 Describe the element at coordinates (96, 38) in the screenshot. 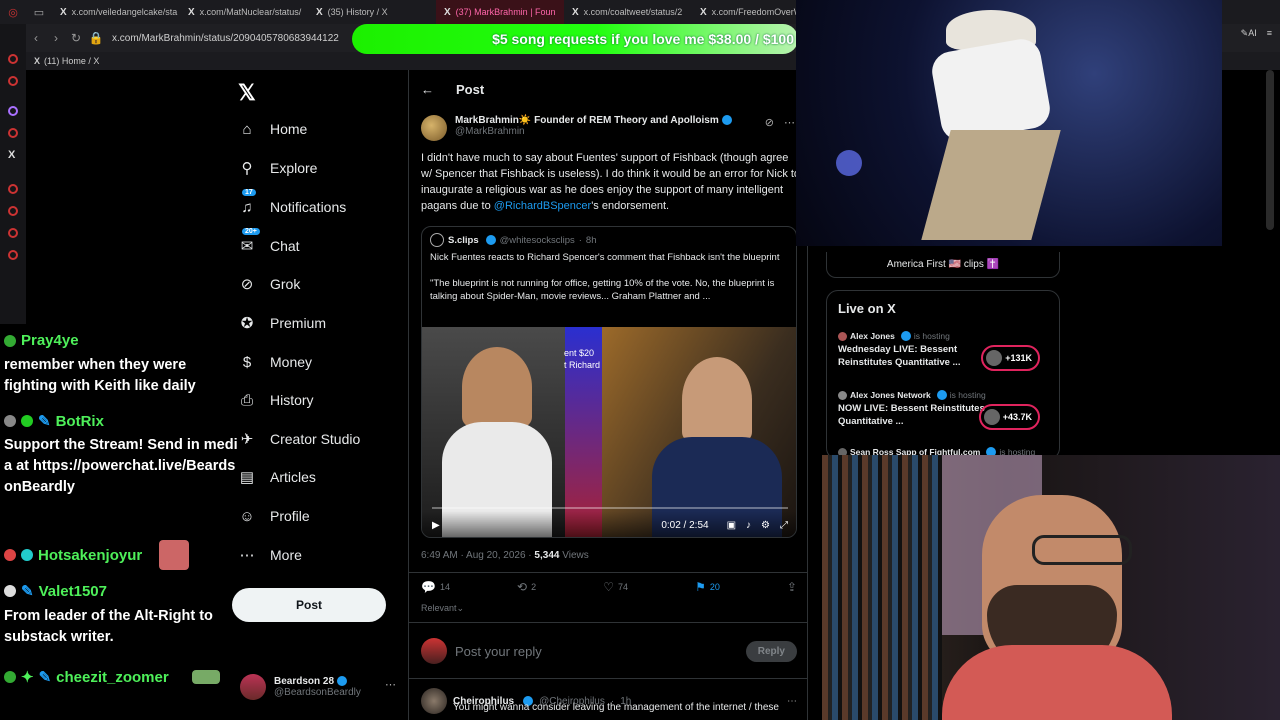

I see `lock-icon: 🔒` at that location.